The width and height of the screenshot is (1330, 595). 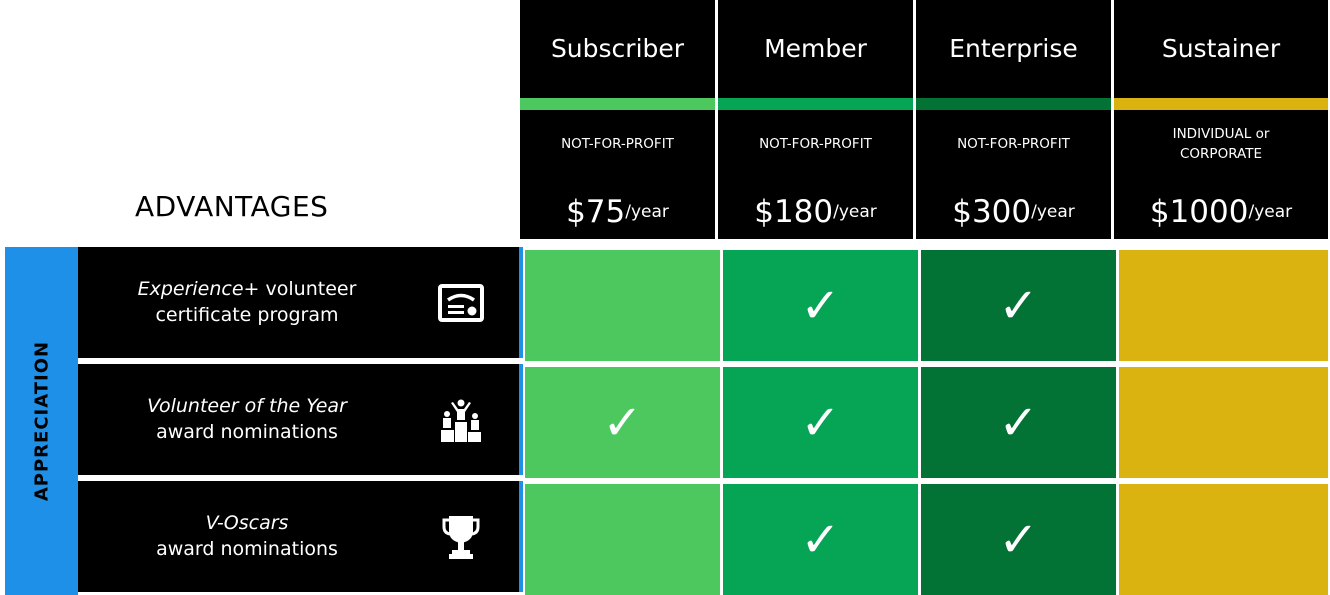 I want to click on cell-enterprise-v-oscars: ✓, so click(x=1018, y=539).